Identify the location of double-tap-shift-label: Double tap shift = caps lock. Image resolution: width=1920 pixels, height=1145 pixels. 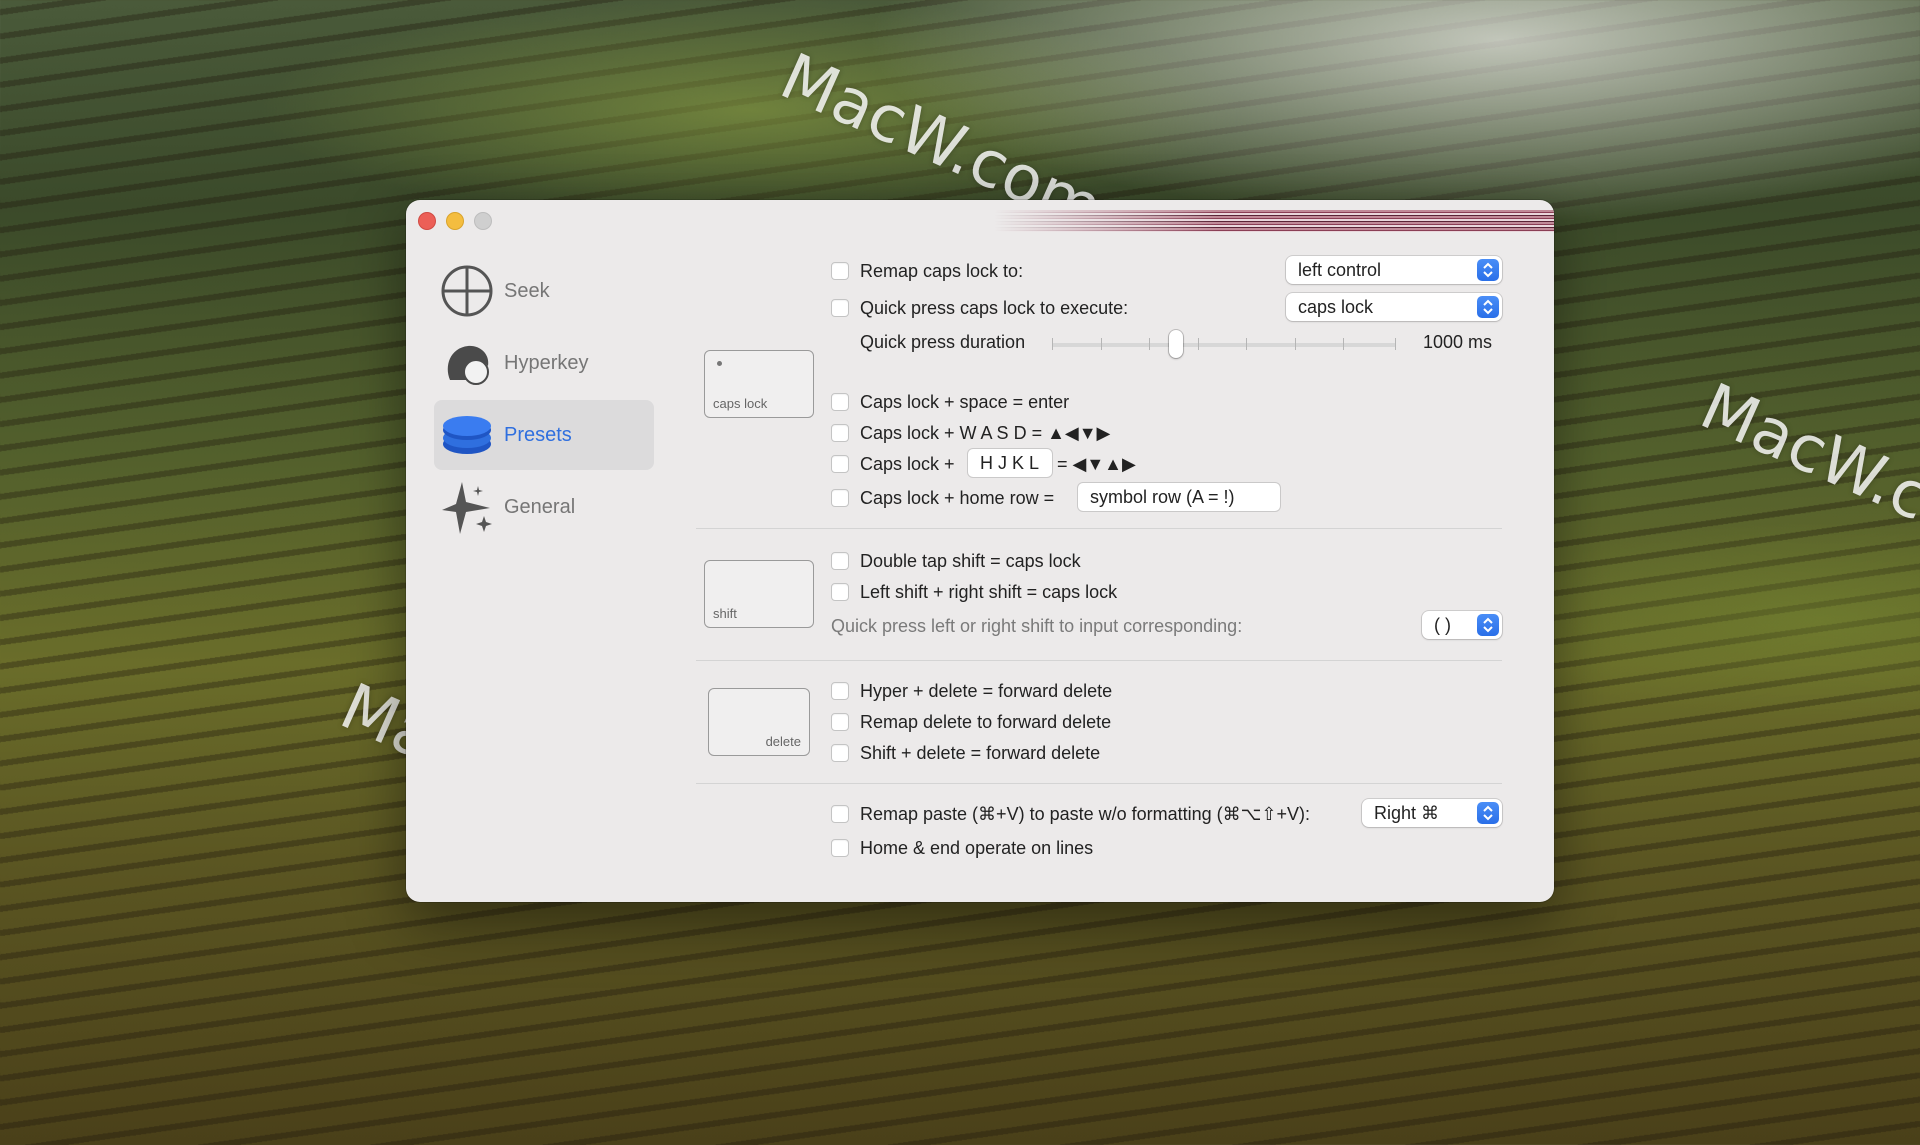
(970, 561).